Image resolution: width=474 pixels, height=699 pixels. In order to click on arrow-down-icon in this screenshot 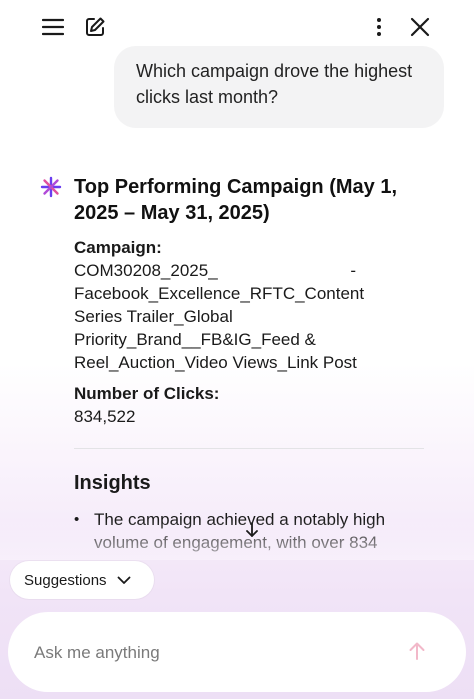, I will do `click(252, 532)`.